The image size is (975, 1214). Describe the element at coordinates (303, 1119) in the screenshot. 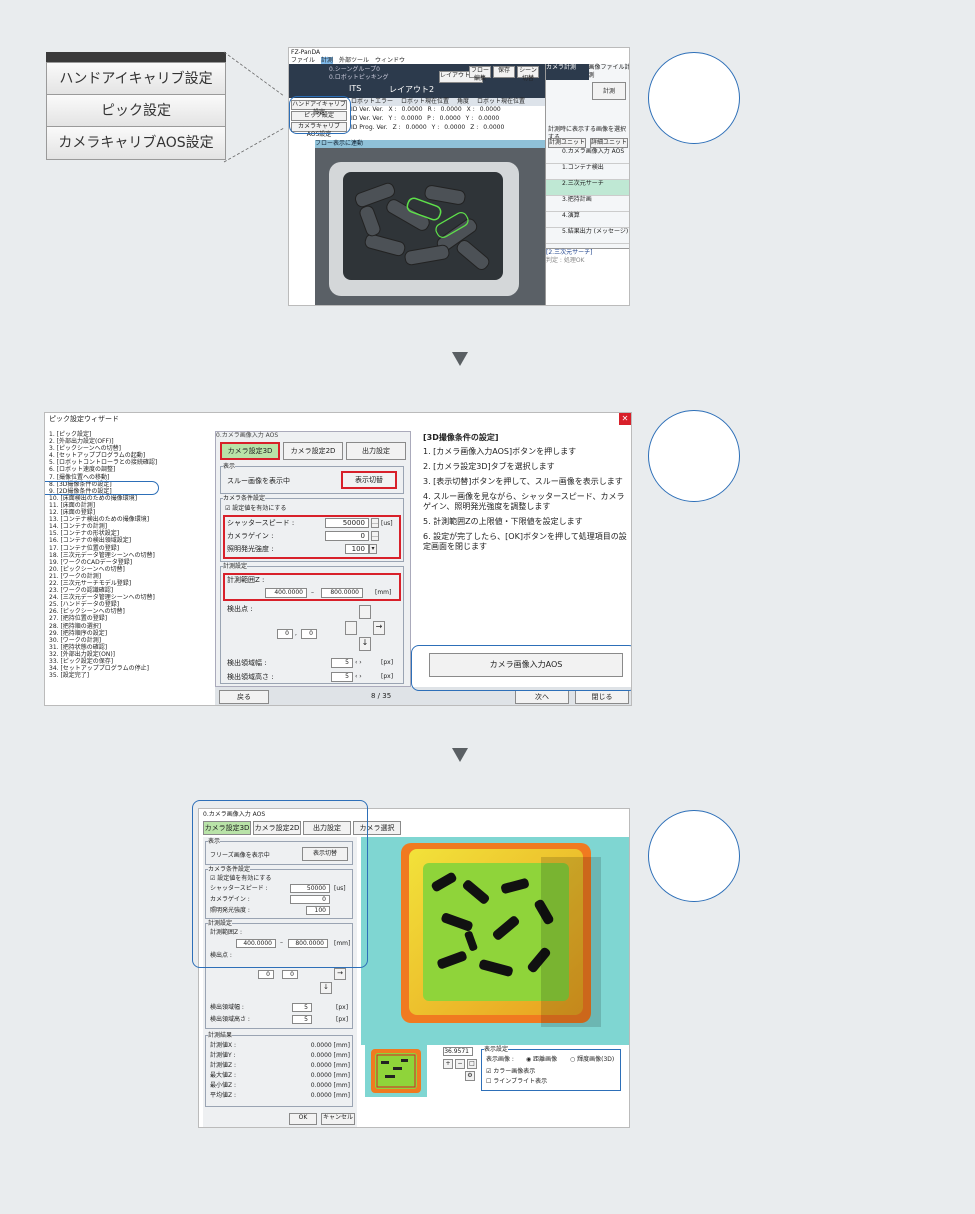

I see `ok-button: OK` at that location.